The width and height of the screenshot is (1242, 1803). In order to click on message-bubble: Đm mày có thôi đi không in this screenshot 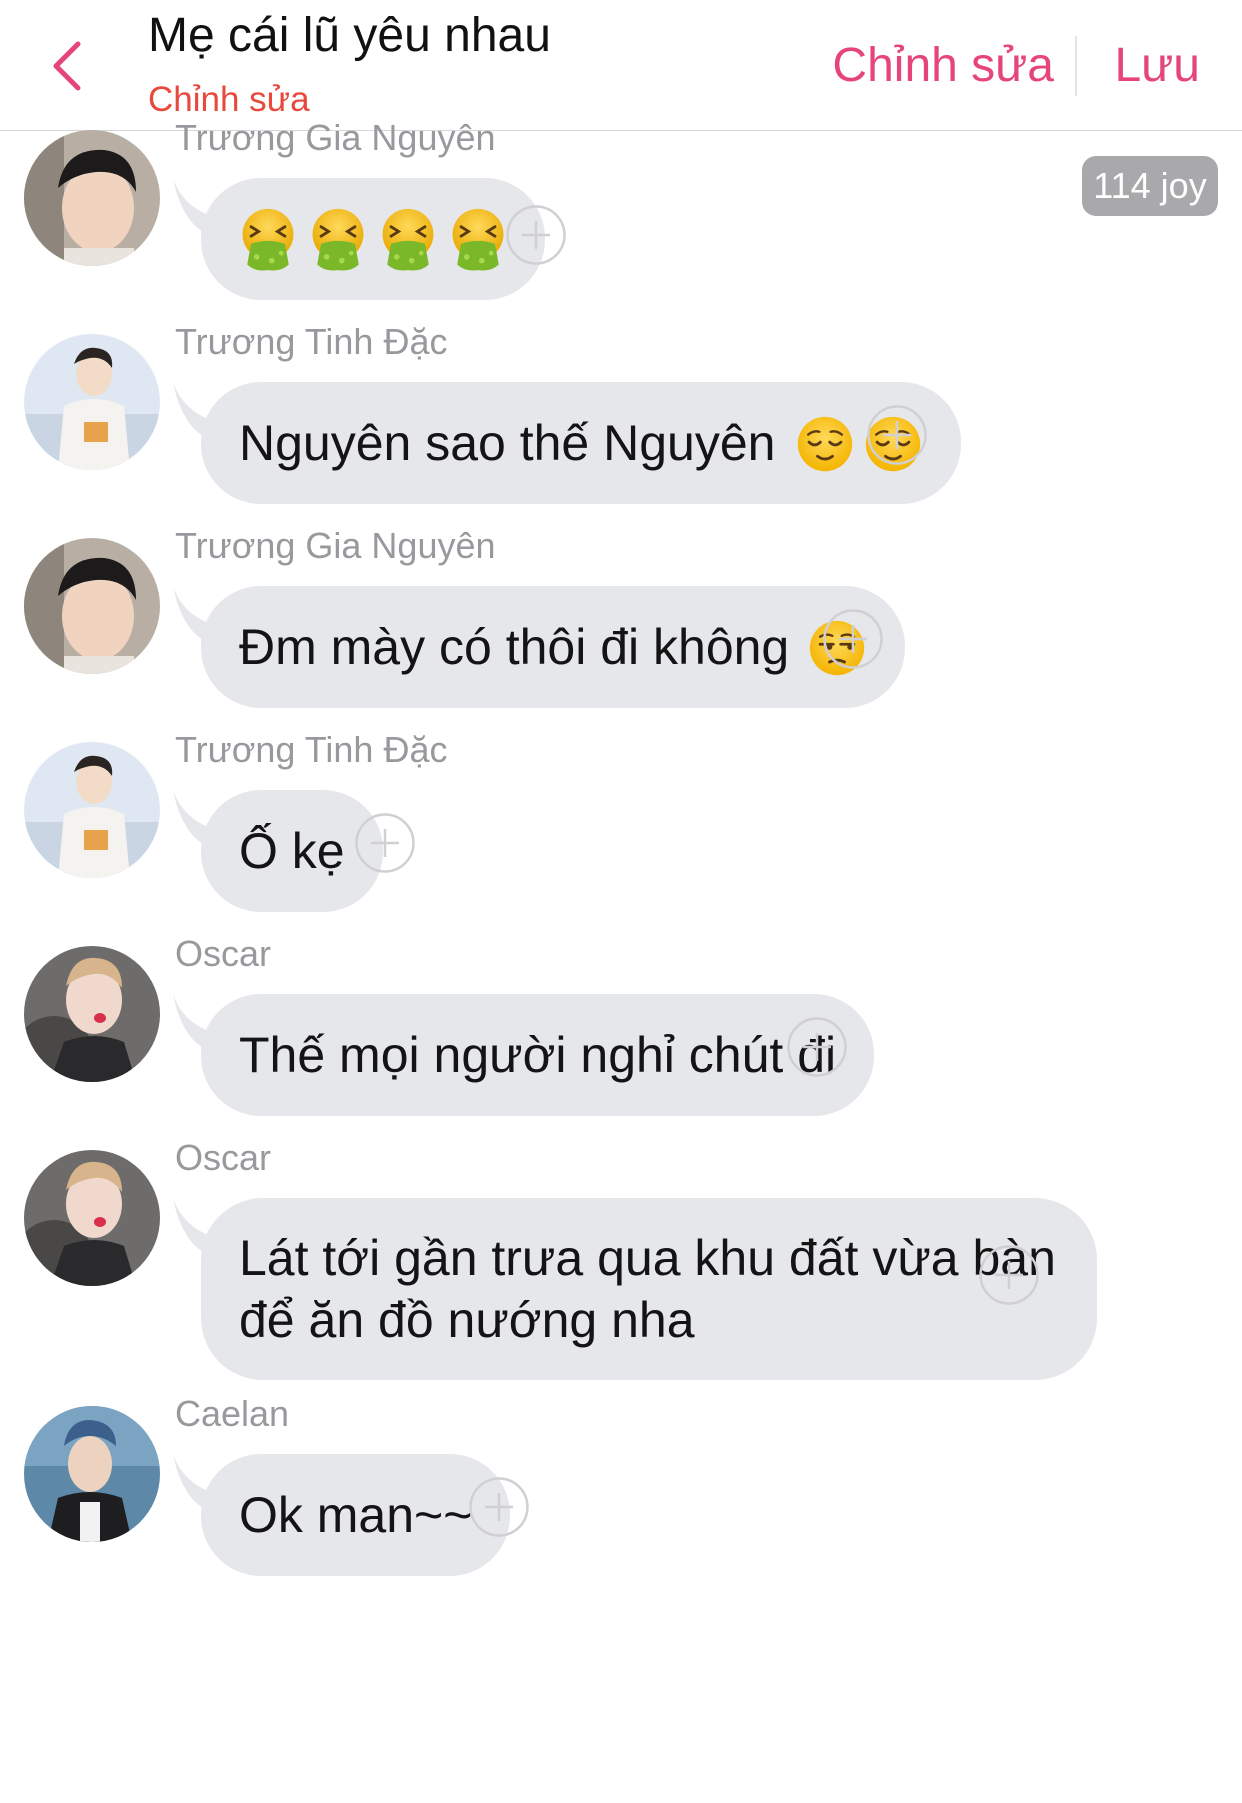, I will do `click(553, 647)`.